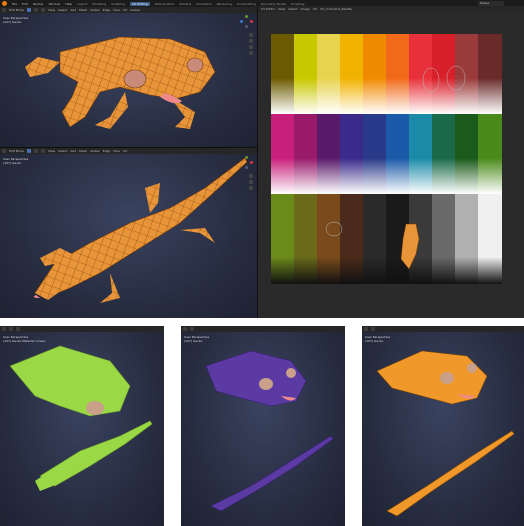  I want to click on gecko-purple, so click(269, 431).